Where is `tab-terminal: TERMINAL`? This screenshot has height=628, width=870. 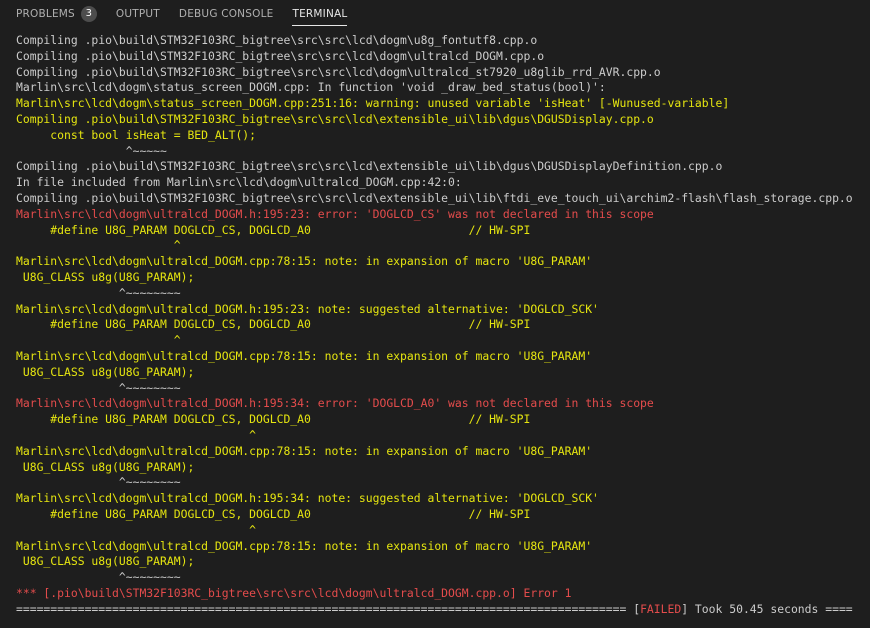
tab-terminal: TERMINAL is located at coordinates (320, 13).